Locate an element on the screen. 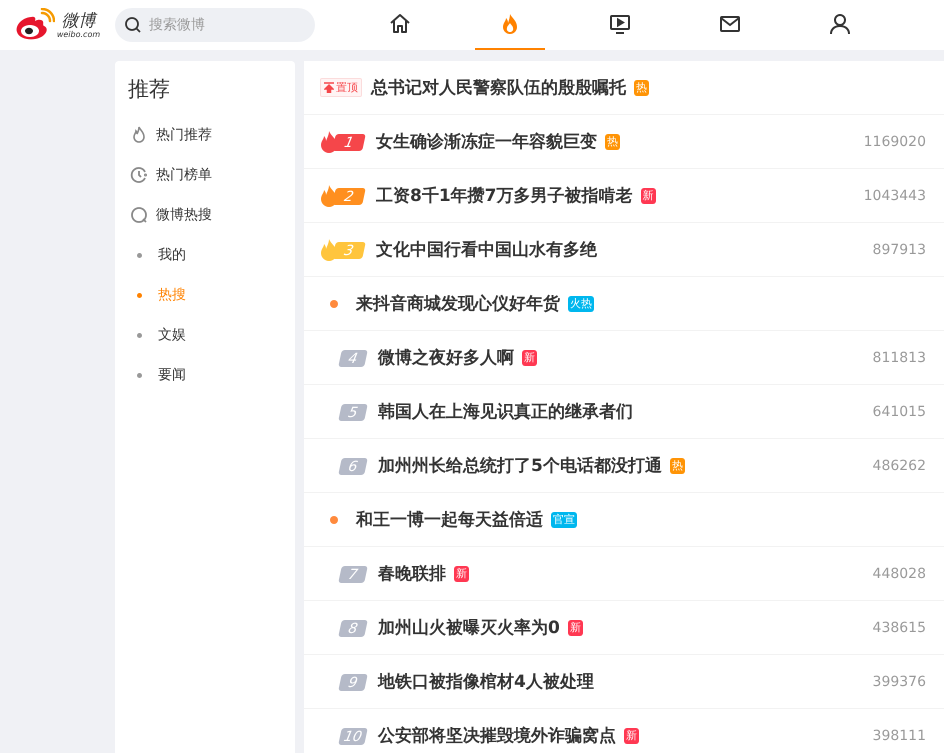 The width and height of the screenshot is (944, 753). sidebar-item: 要闻 is located at coordinates (211, 375).